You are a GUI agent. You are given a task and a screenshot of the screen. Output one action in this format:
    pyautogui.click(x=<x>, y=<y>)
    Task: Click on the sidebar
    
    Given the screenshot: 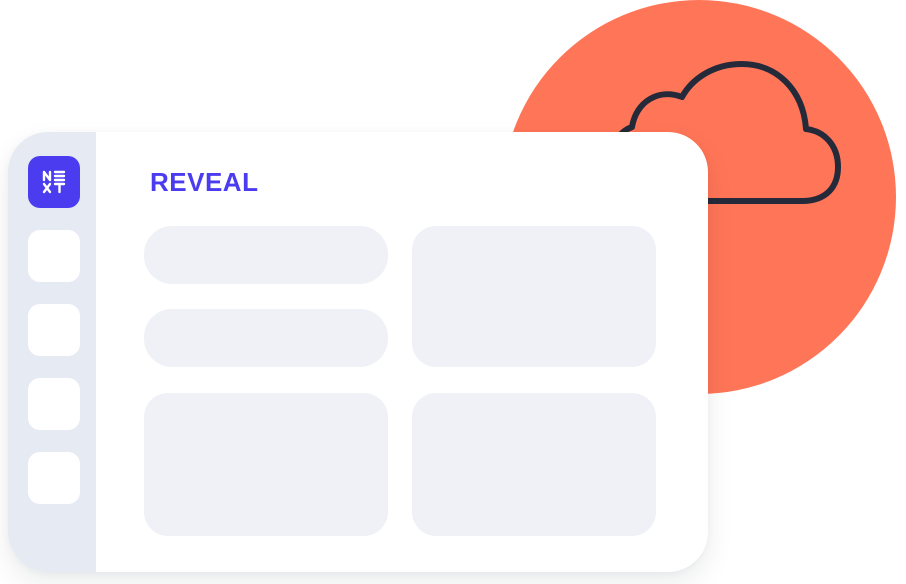 What is the action you would take?
    pyautogui.click(x=52, y=352)
    